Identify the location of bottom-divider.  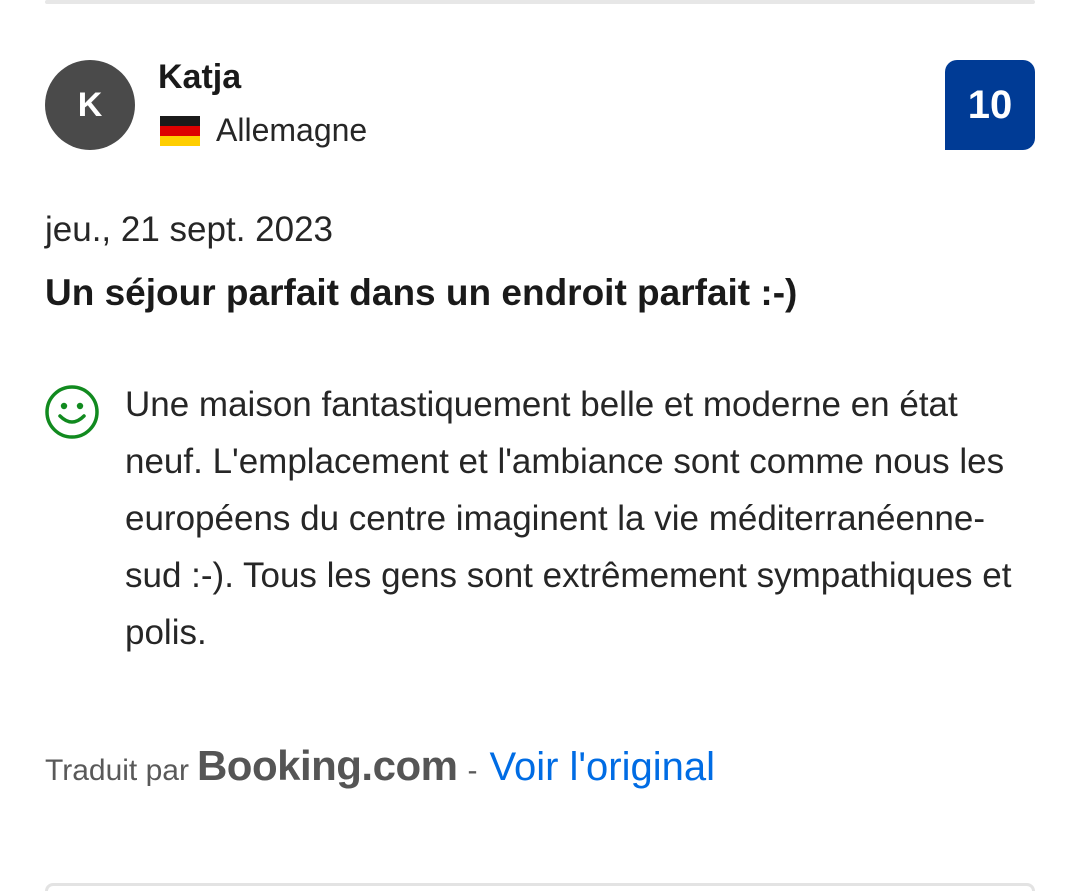
(540, 887).